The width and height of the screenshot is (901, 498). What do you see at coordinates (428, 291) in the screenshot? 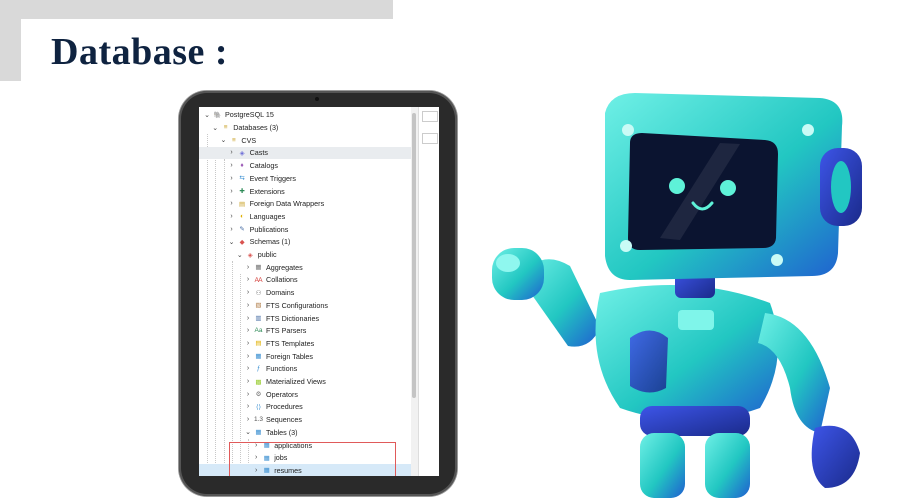
I see `right-panel` at bounding box center [428, 291].